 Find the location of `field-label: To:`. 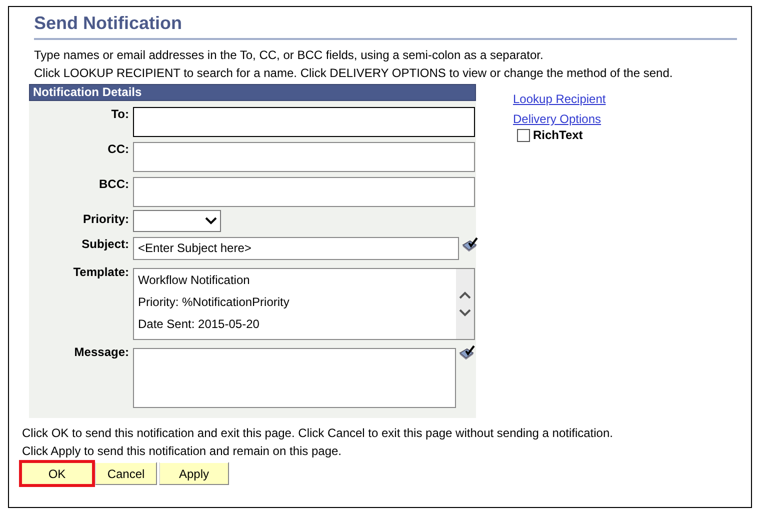

field-label: To: is located at coordinates (120, 115).